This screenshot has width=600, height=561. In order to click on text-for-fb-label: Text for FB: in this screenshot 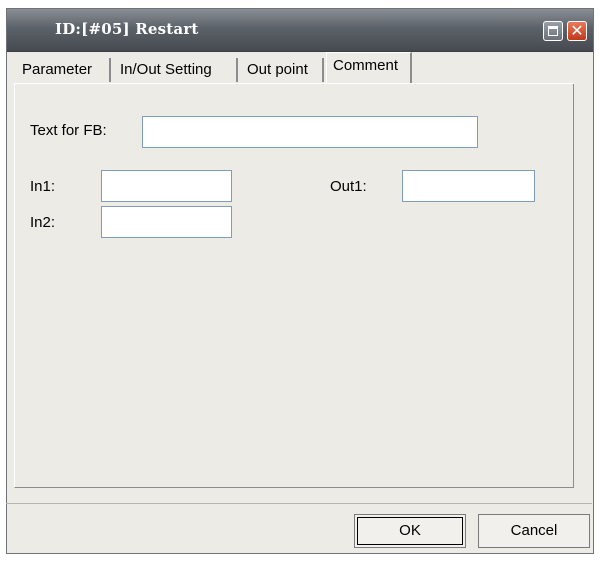, I will do `click(68, 130)`.